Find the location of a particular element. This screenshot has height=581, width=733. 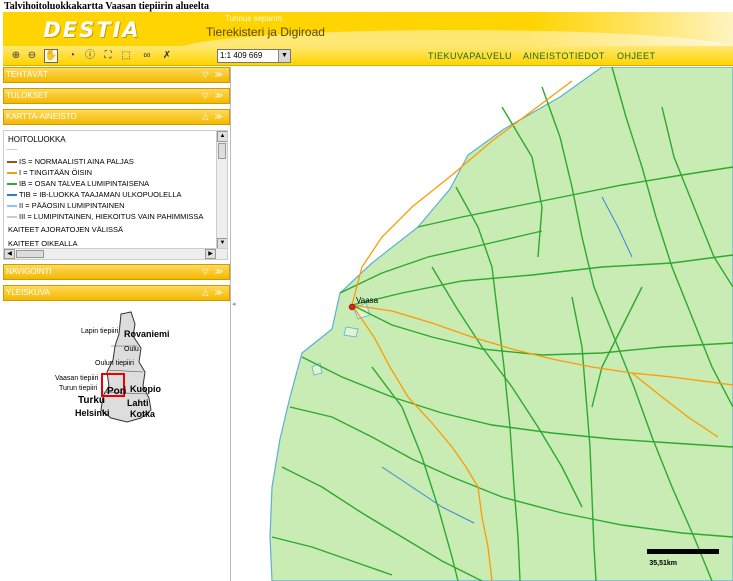

panel-splitter-handle: ◂ is located at coordinates (234, 304).